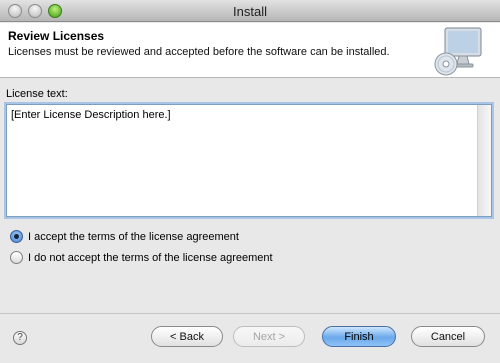 This screenshot has width=500, height=363. What do you see at coordinates (91, 115) in the screenshot?
I see `license-text: [Enter License Description here.]` at bounding box center [91, 115].